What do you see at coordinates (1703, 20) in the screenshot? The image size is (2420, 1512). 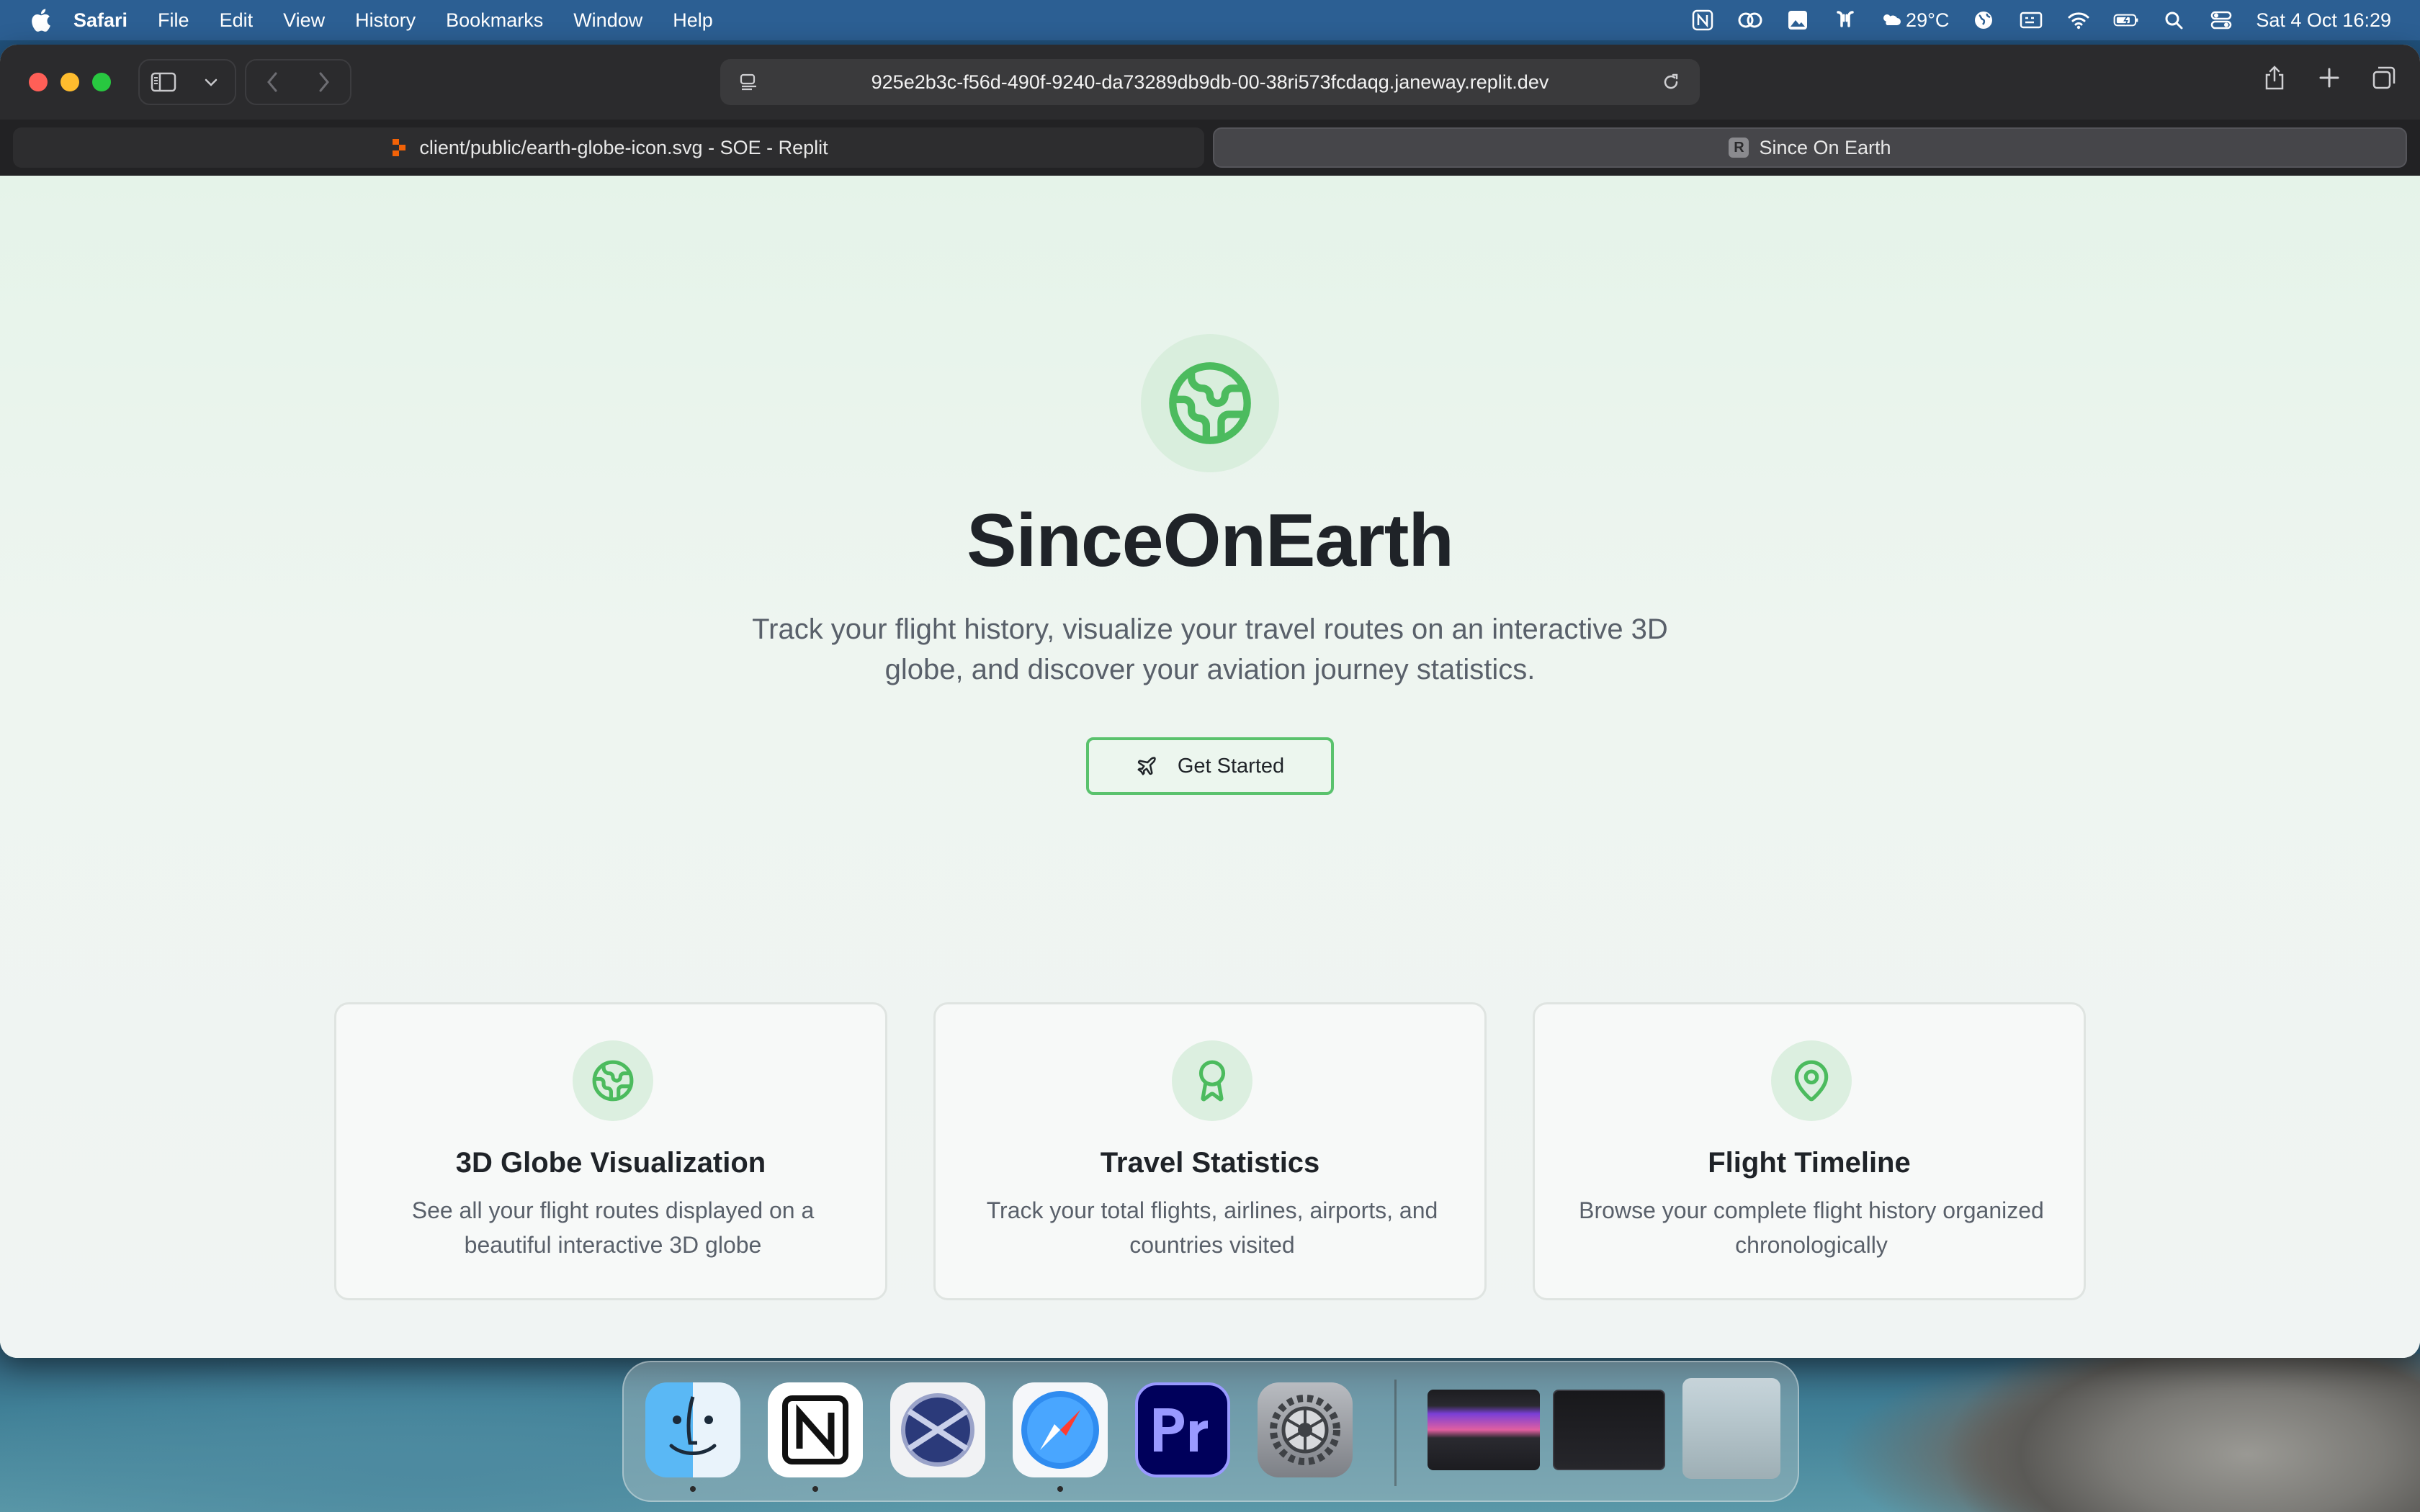 I see `notion-status-icon` at bounding box center [1703, 20].